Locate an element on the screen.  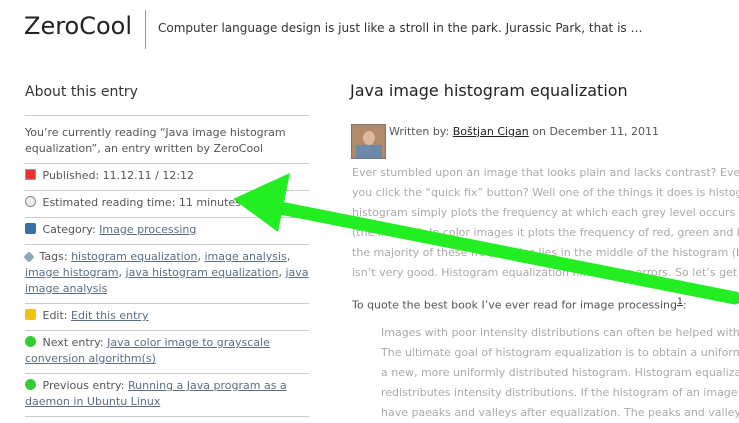
post-title: Java image histogram equalization is located at coordinates (489, 90).